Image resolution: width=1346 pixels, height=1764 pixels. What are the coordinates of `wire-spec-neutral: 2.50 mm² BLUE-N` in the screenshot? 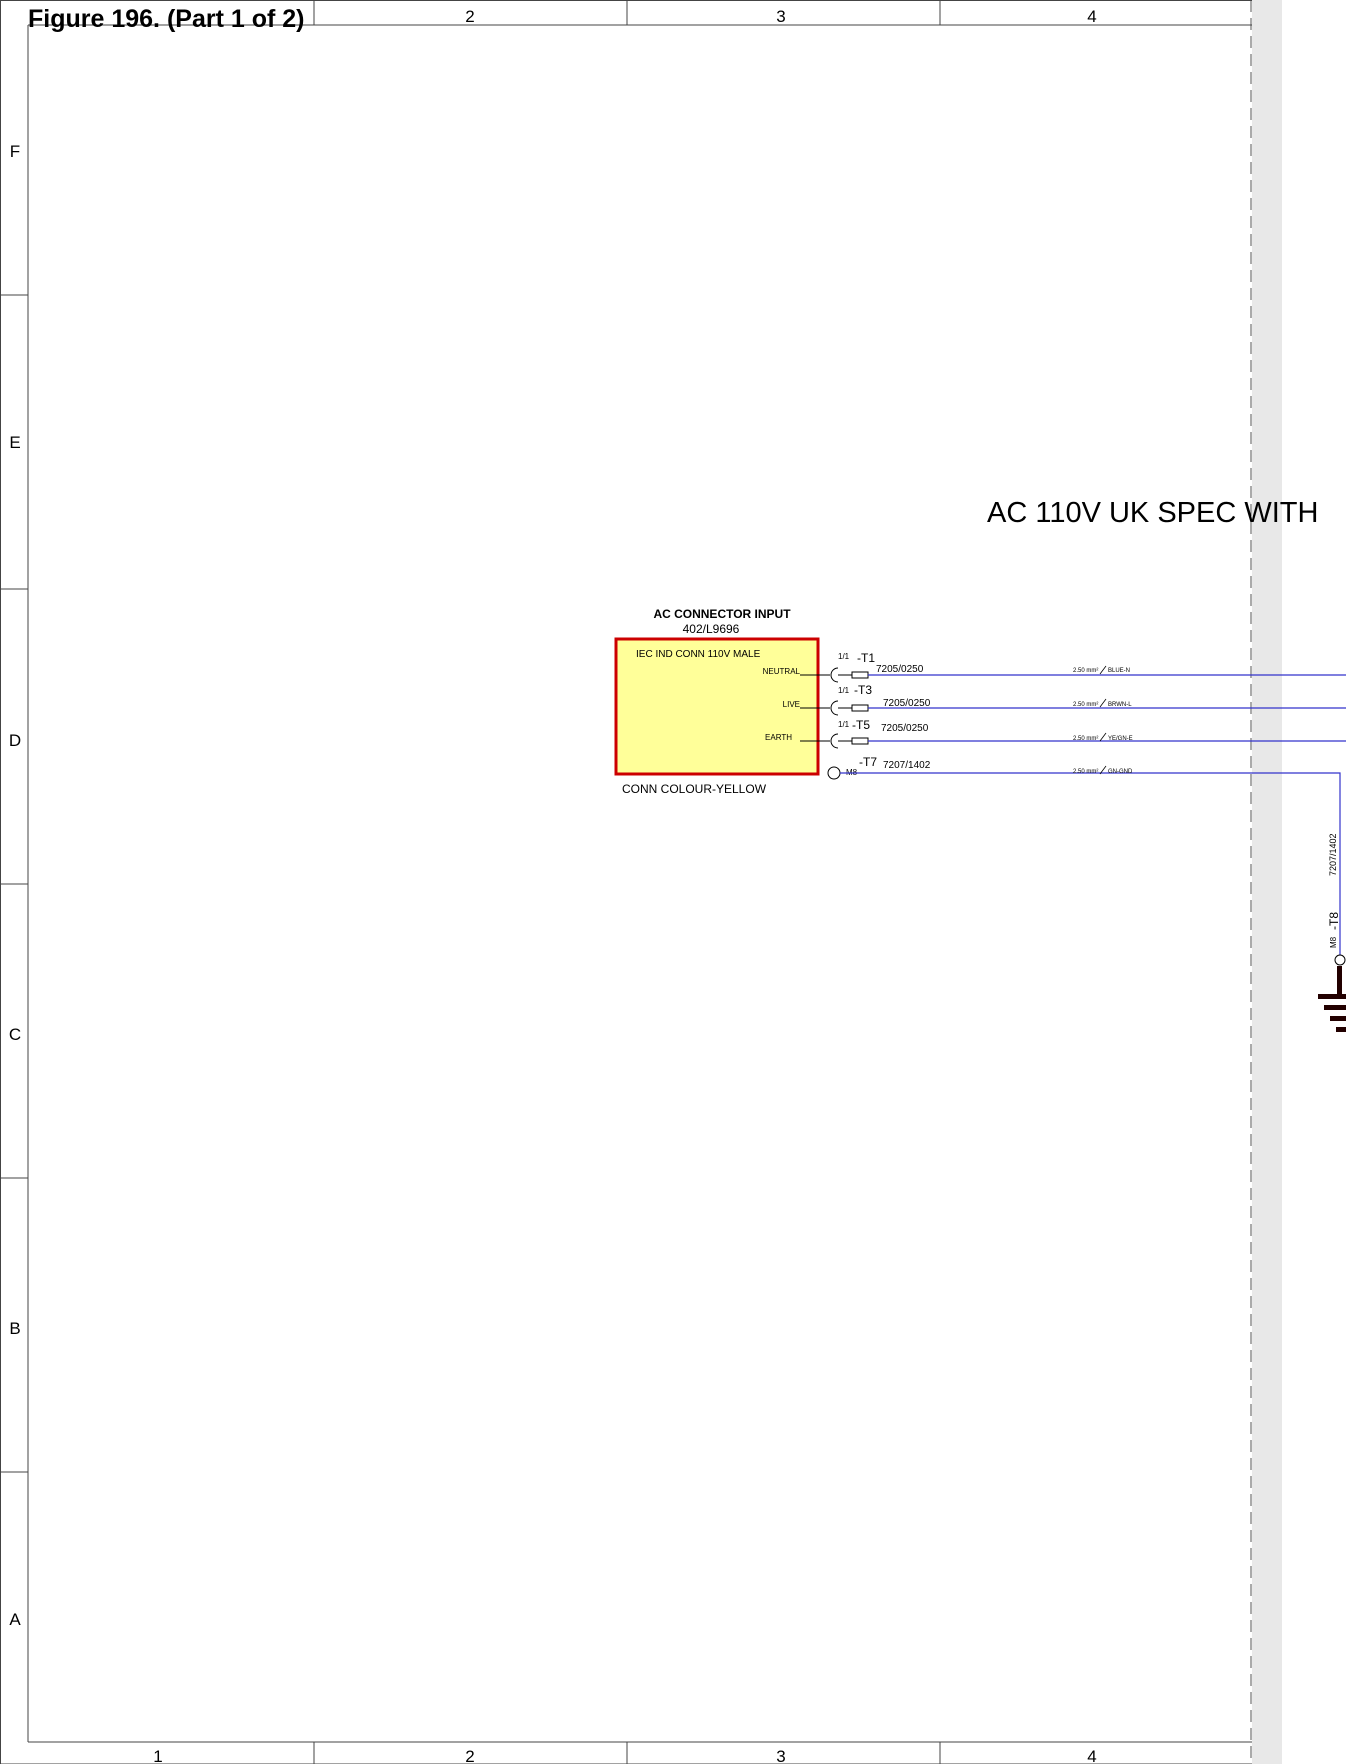 It's located at (1101, 670).